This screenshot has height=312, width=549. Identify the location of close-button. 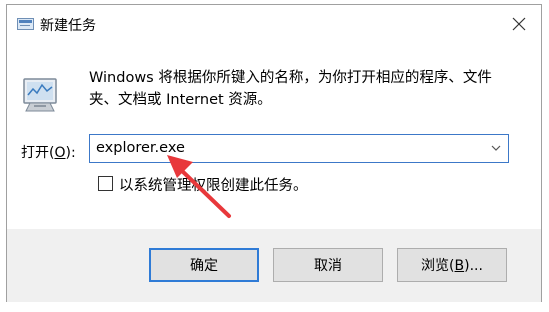
(519, 24).